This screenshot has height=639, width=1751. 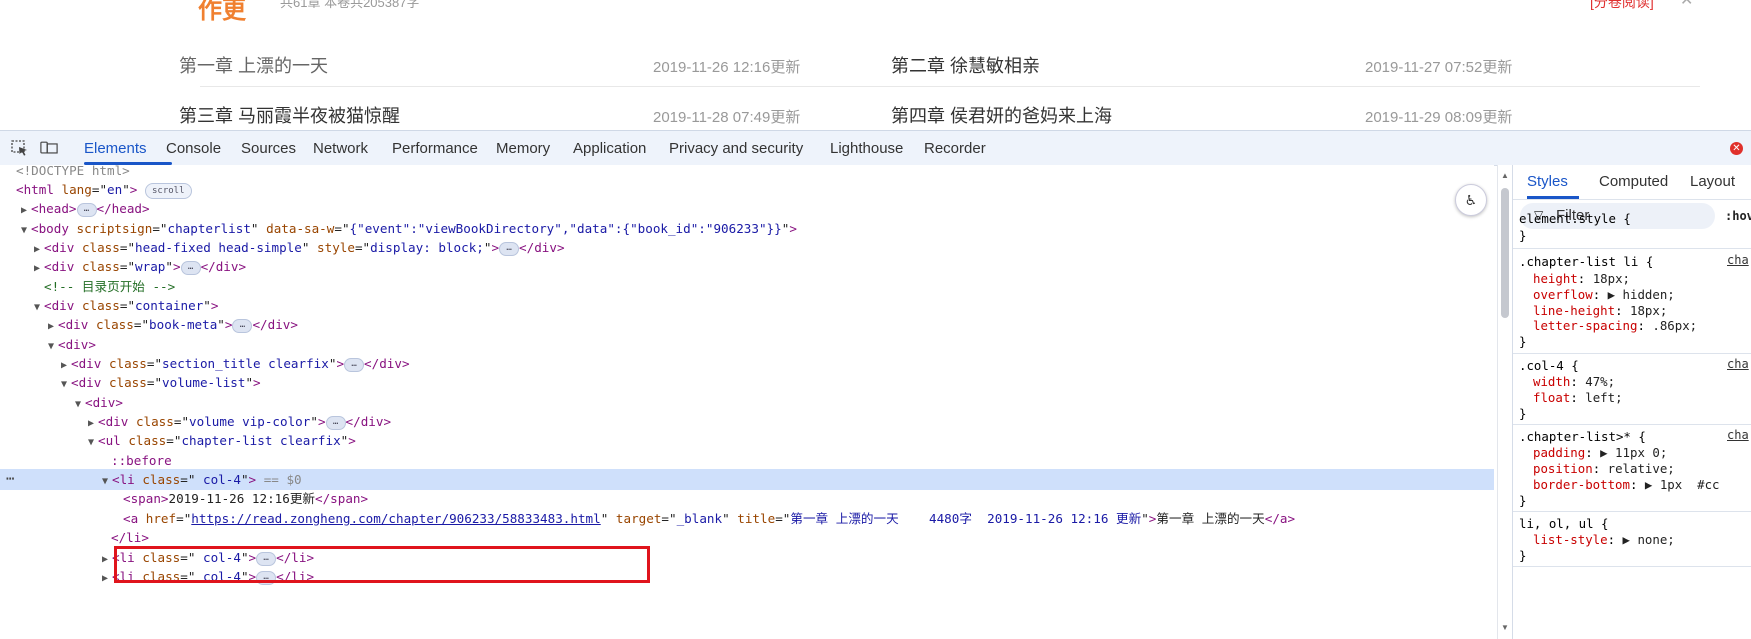 I want to click on chapter-time: 2019-11-26 12:16更新, so click(x=727, y=67).